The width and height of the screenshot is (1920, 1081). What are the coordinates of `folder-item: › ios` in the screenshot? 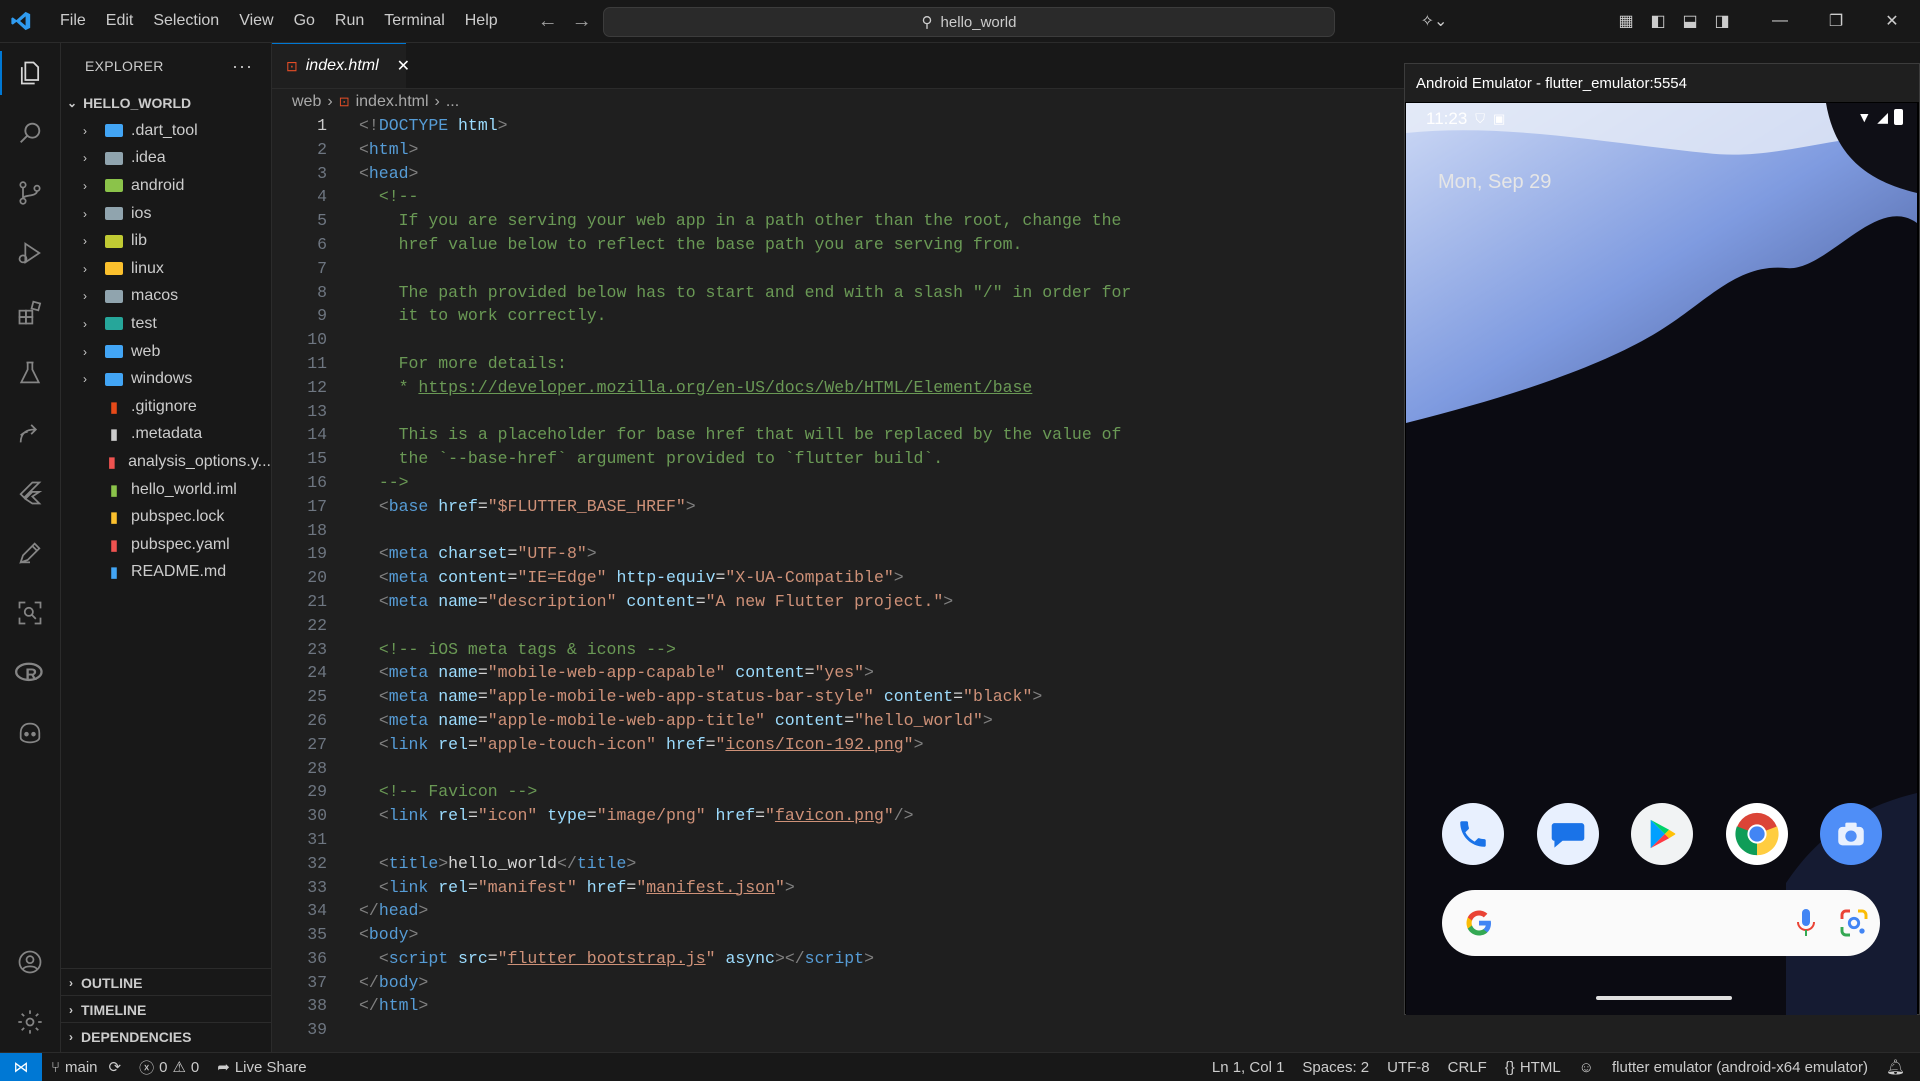 It's located at (166, 214).